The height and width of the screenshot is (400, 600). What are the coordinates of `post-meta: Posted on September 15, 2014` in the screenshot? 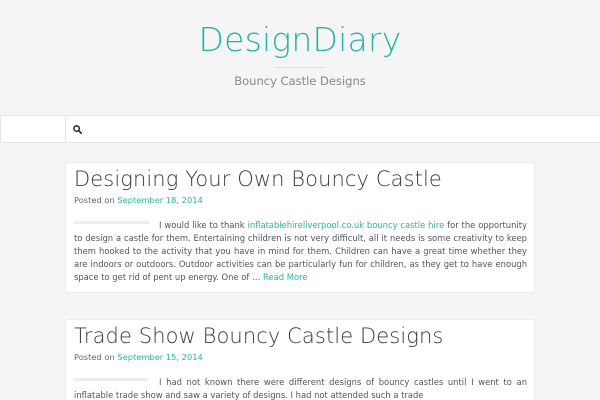 It's located at (138, 357).